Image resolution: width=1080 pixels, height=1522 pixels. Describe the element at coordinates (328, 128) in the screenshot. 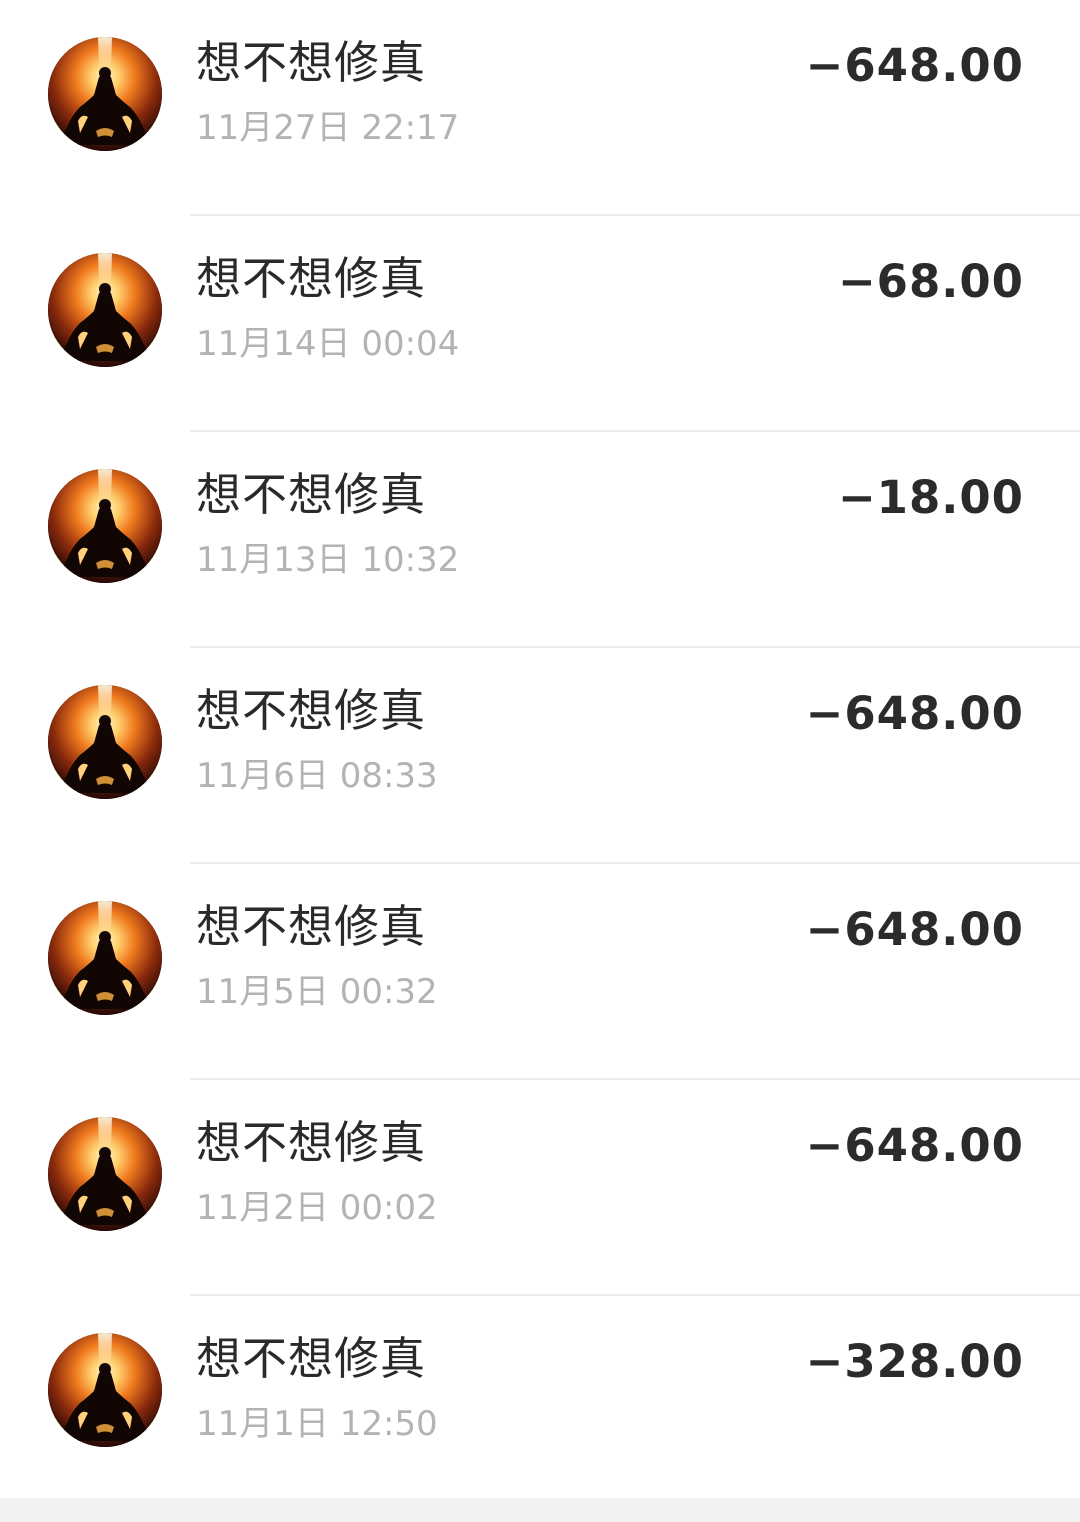

I see `transaction-time: 11月27日 22:17` at that location.